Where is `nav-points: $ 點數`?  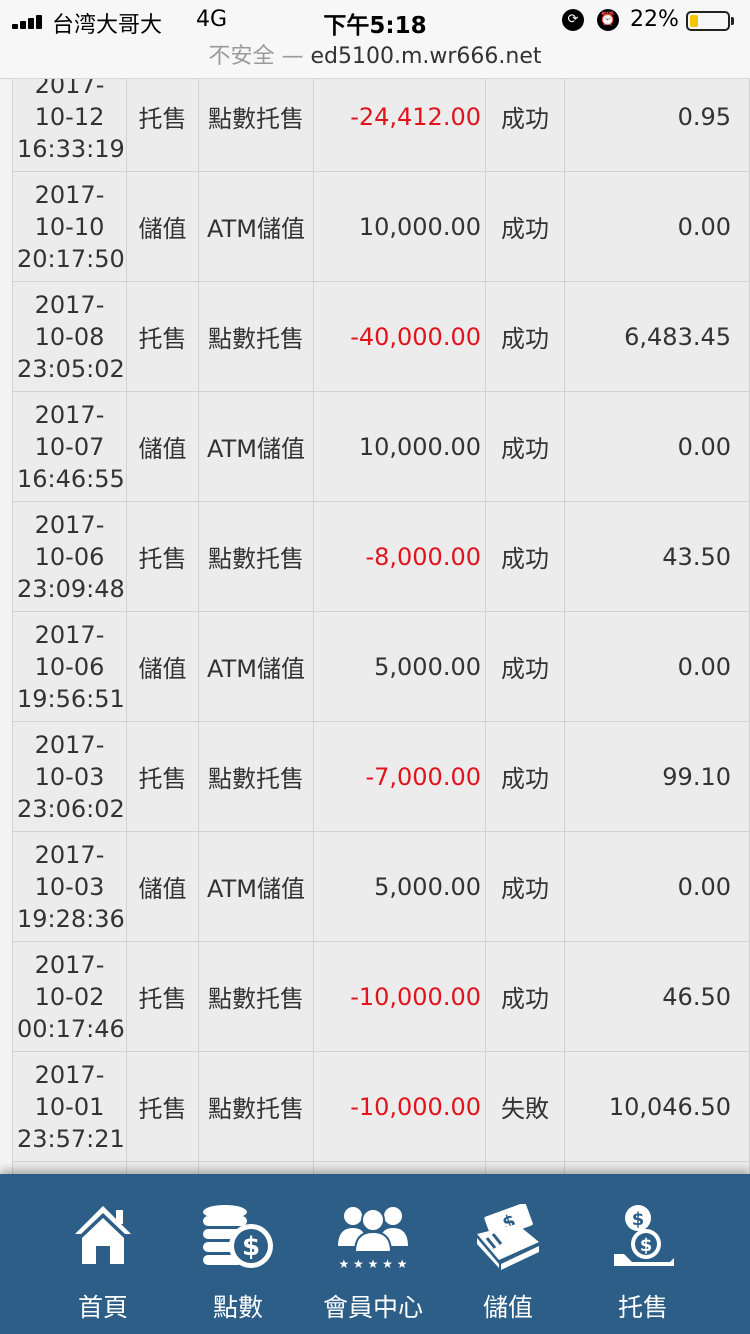 nav-points: $ 點數 is located at coordinates (238, 1254).